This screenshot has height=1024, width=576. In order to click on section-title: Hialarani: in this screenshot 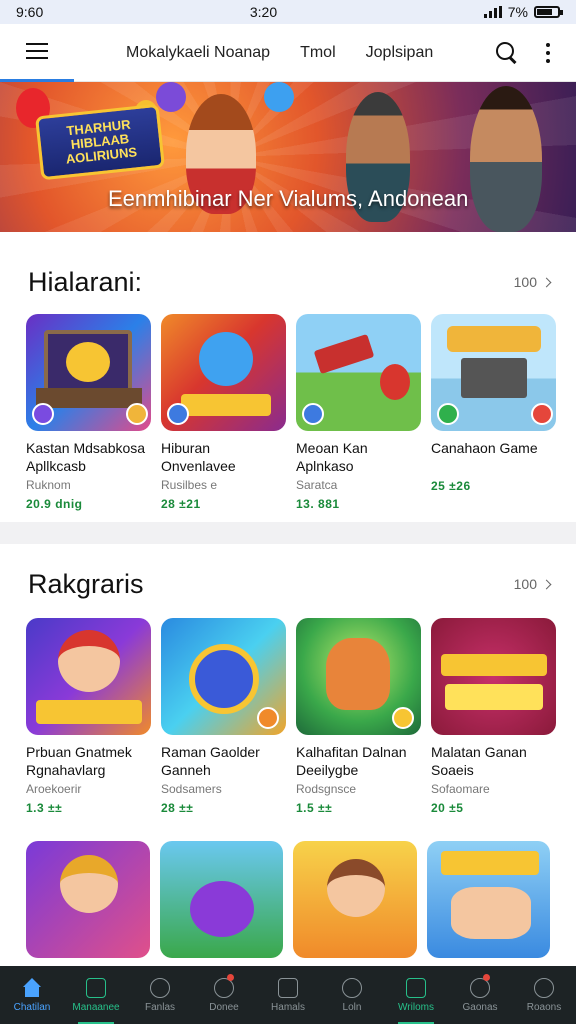, I will do `click(85, 281)`.